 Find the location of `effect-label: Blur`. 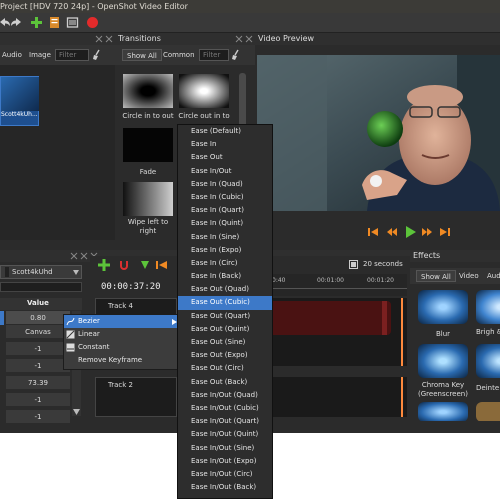

effect-label: Blur is located at coordinates (443, 334).